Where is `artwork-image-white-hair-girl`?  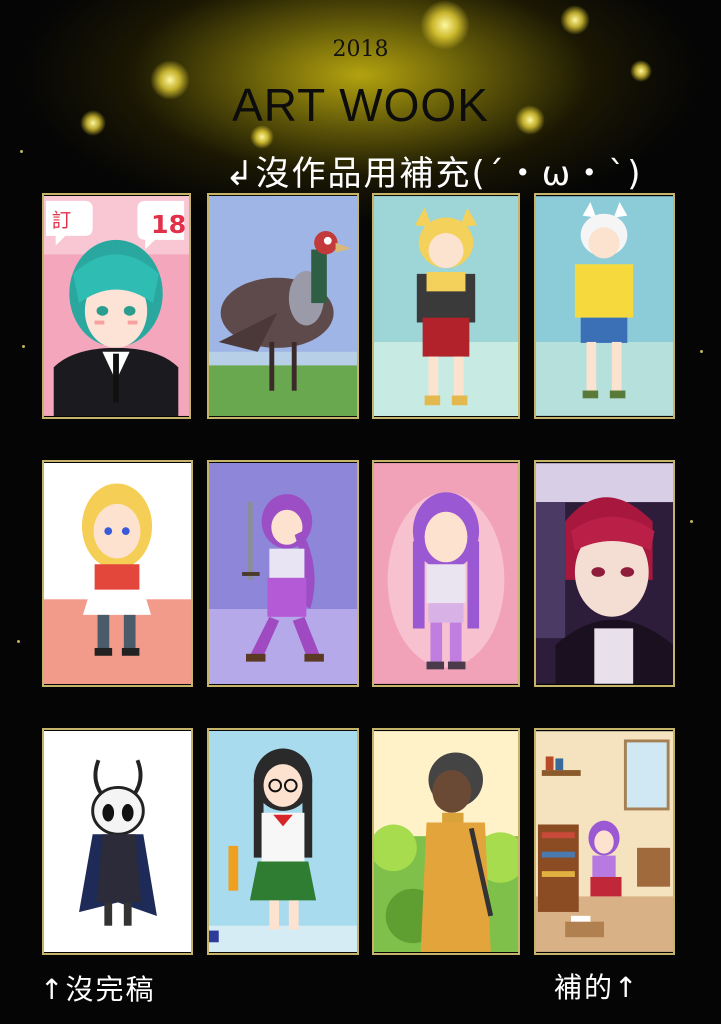 artwork-image-white-hair-girl is located at coordinates (604, 306).